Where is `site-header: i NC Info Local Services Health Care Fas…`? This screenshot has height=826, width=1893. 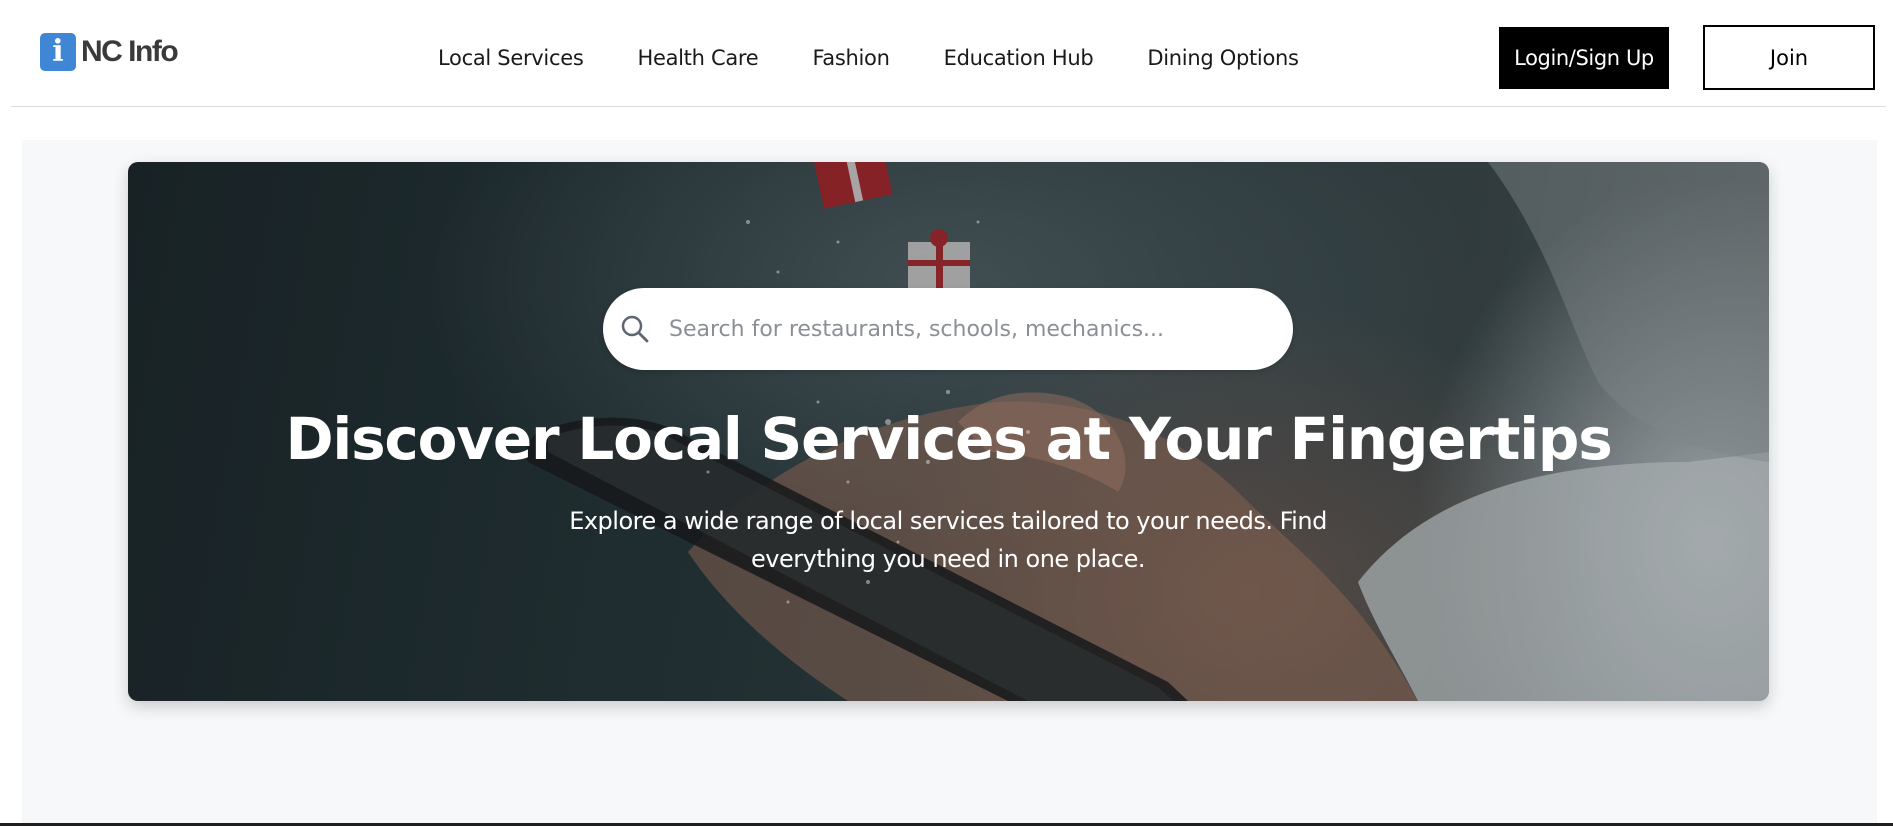 site-header: i NC Info Local Services Health Care Fas… is located at coordinates (946, 54).